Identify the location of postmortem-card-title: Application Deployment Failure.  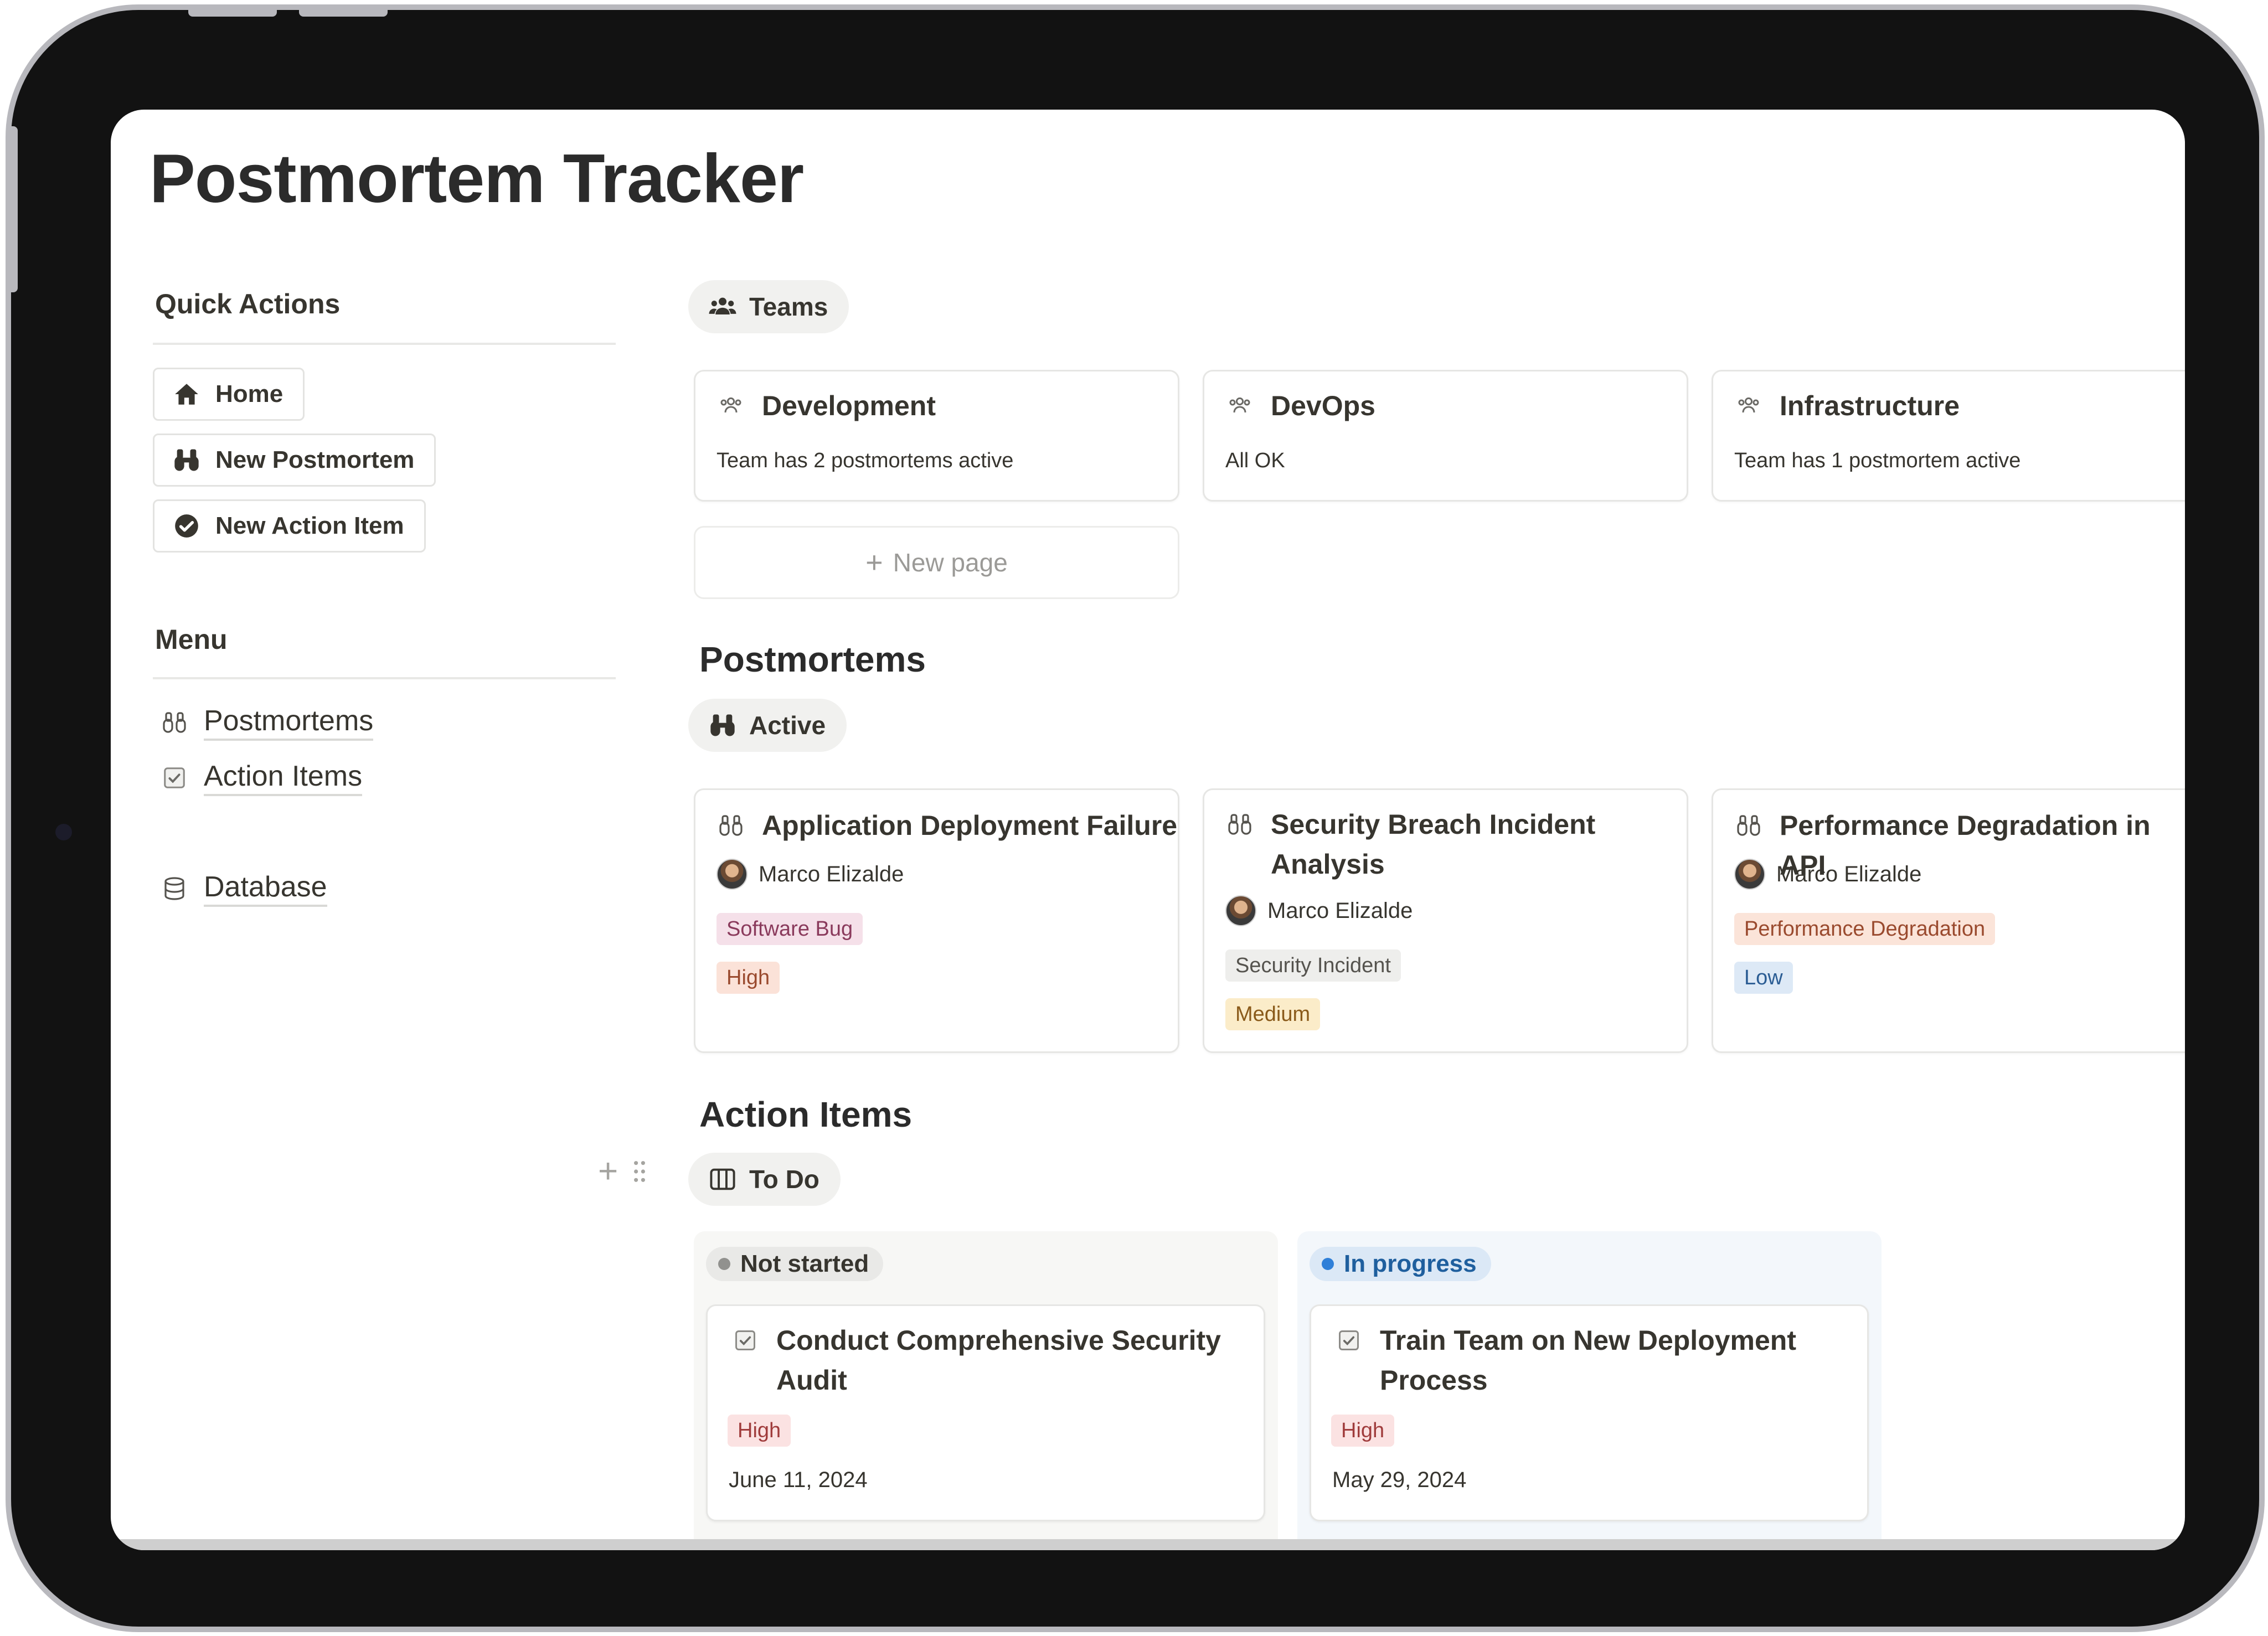
(947, 825).